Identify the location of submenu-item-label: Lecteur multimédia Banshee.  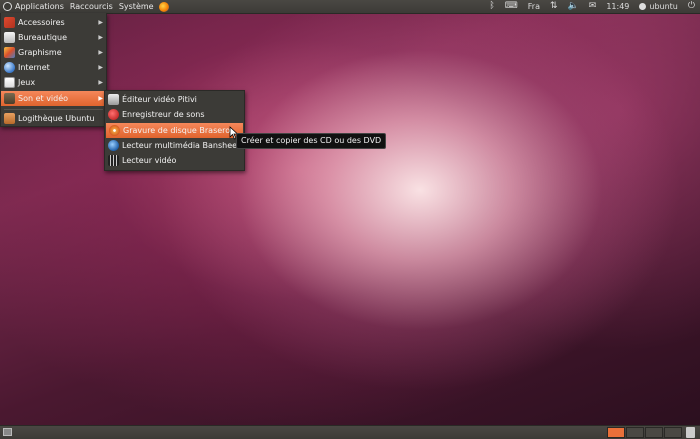
(180, 145).